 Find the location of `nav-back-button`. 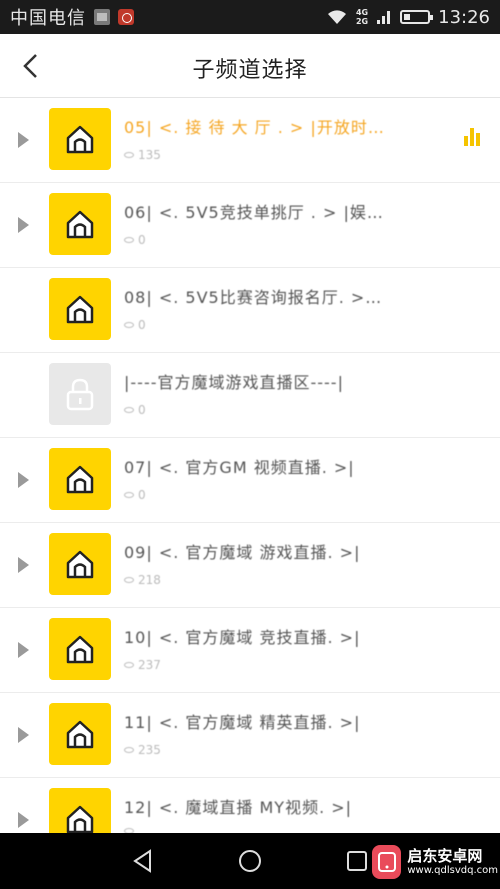

nav-back-button is located at coordinates (143, 861).